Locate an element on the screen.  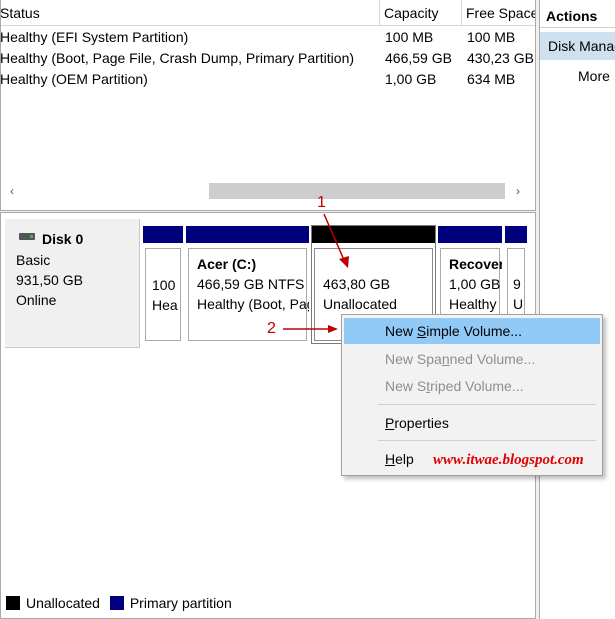
annotation-1-label: 1 is located at coordinates (321, 202).